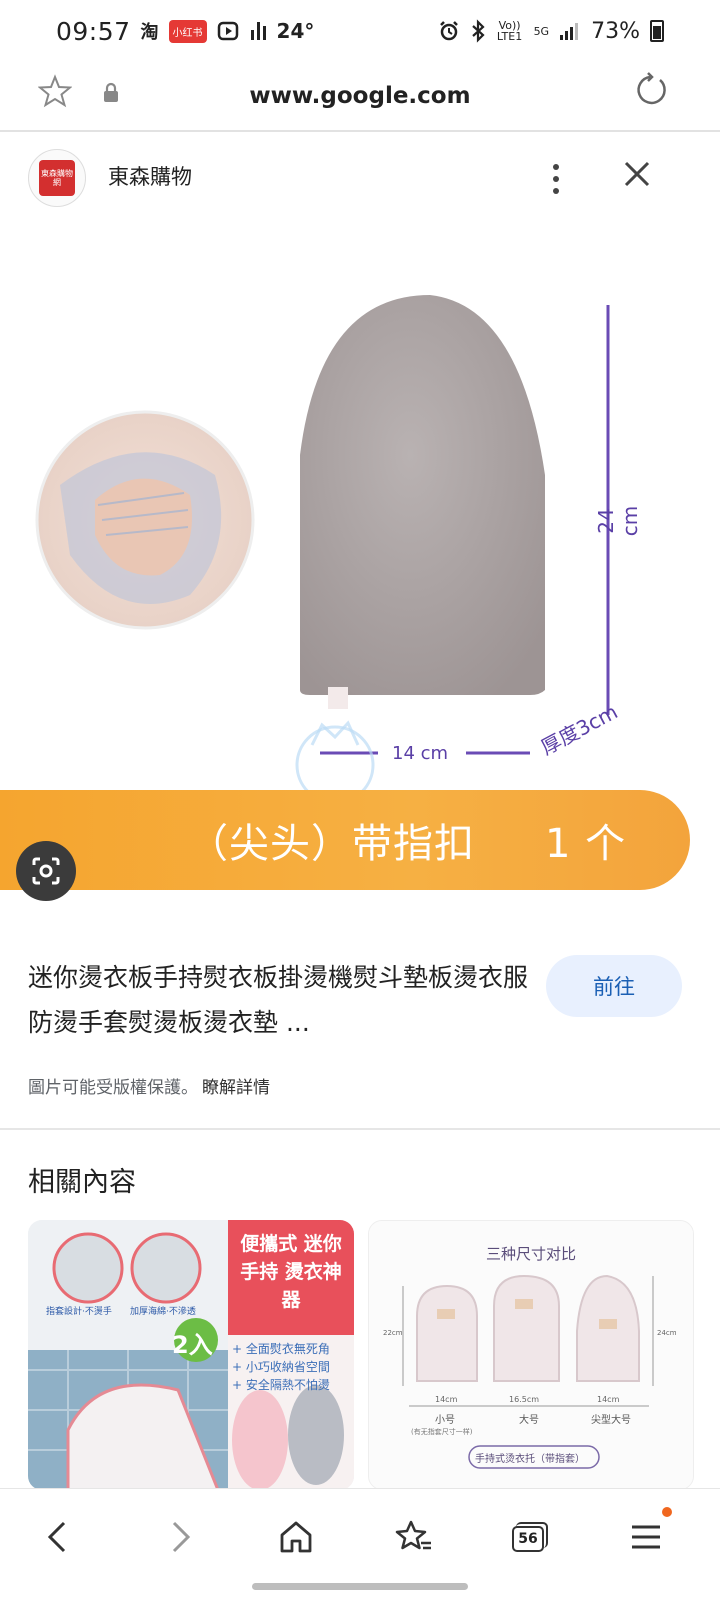 This screenshot has height=1600, width=720. Describe the element at coordinates (446, 1399) in the screenshot. I see `card2-w-small: 14cm` at that location.